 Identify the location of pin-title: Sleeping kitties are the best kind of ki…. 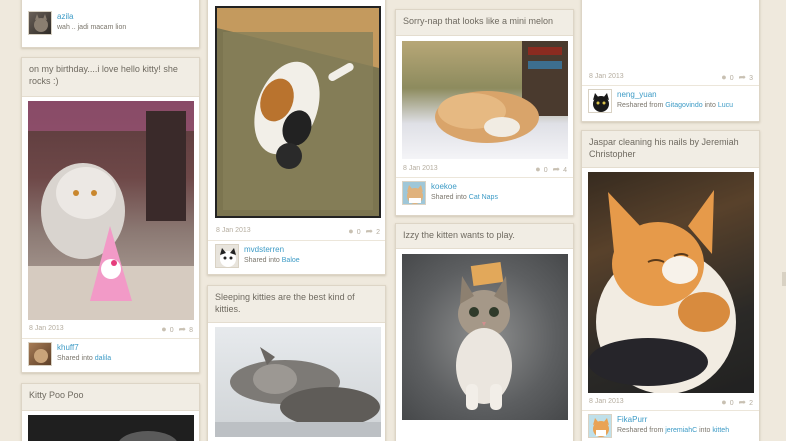
(296, 304).